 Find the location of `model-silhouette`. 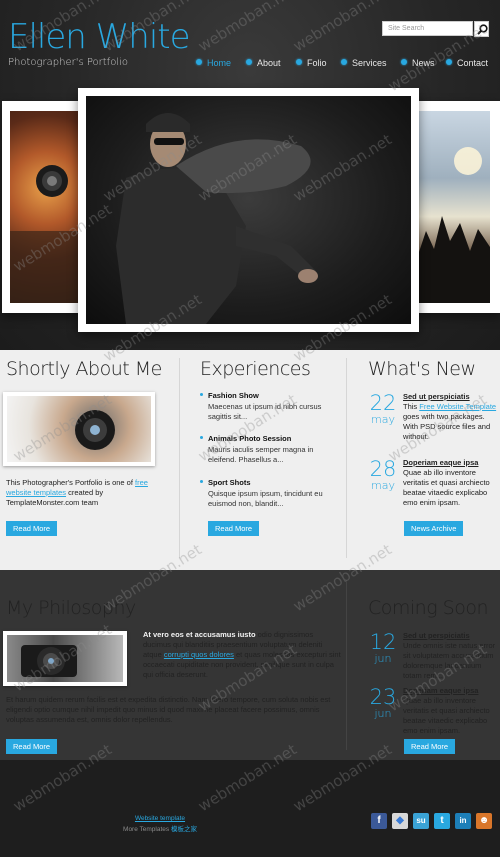

model-silhouette is located at coordinates (217, 218).